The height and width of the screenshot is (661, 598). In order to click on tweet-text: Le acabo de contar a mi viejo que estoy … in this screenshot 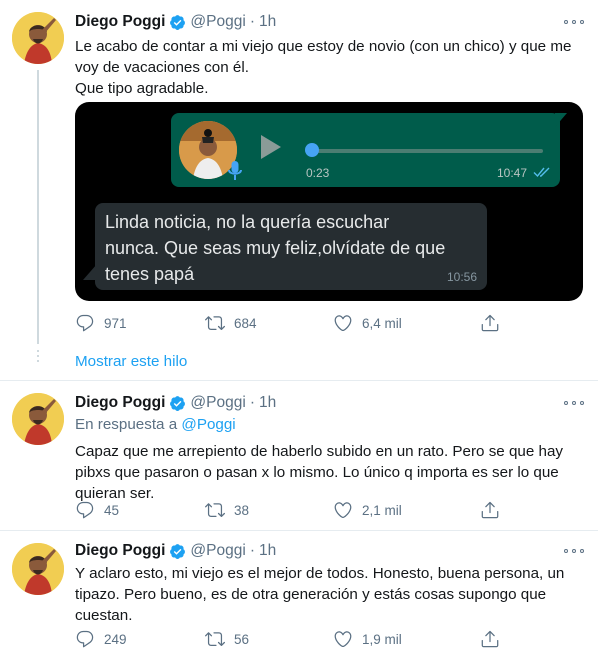, I will do `click(323, 67)`.